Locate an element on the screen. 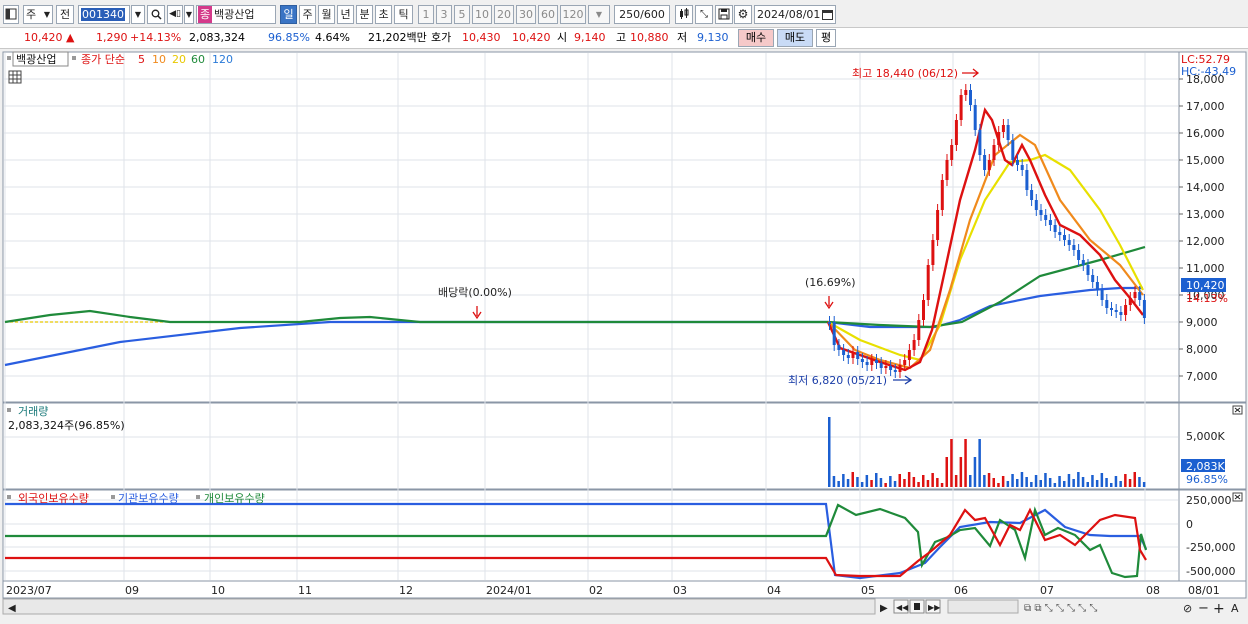 The height and width of the screenshot is (624, 1248). tab-second: 초 is located at coordinates (383, 14).